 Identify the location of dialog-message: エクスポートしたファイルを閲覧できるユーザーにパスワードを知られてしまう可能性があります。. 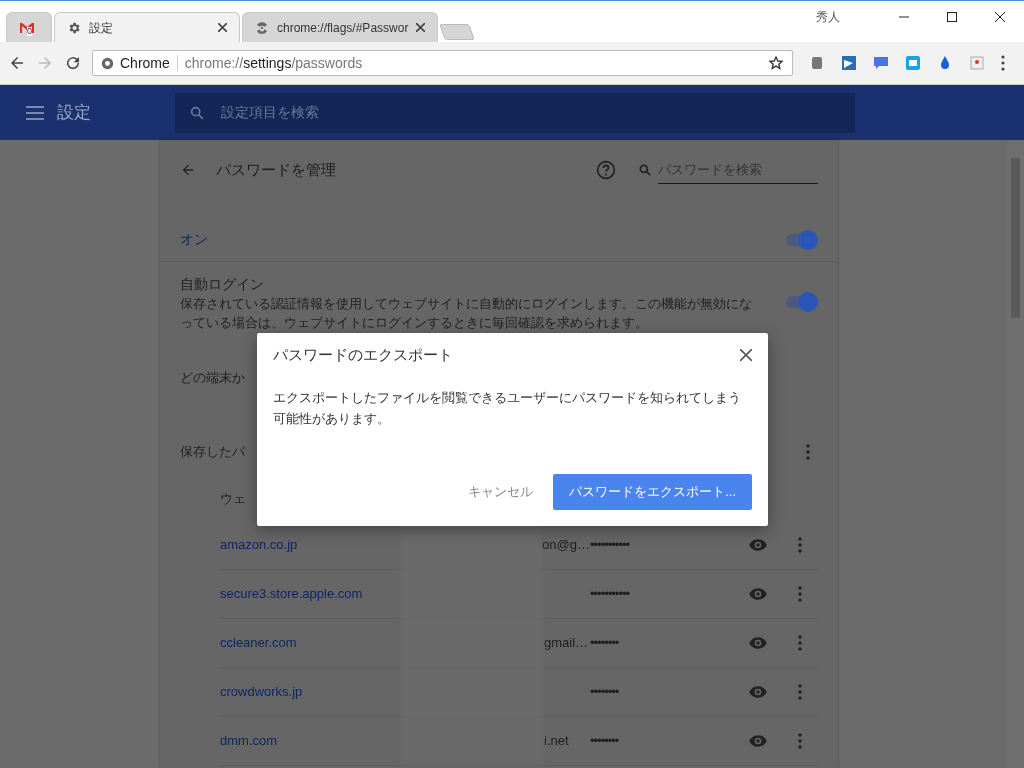
(507, 408).